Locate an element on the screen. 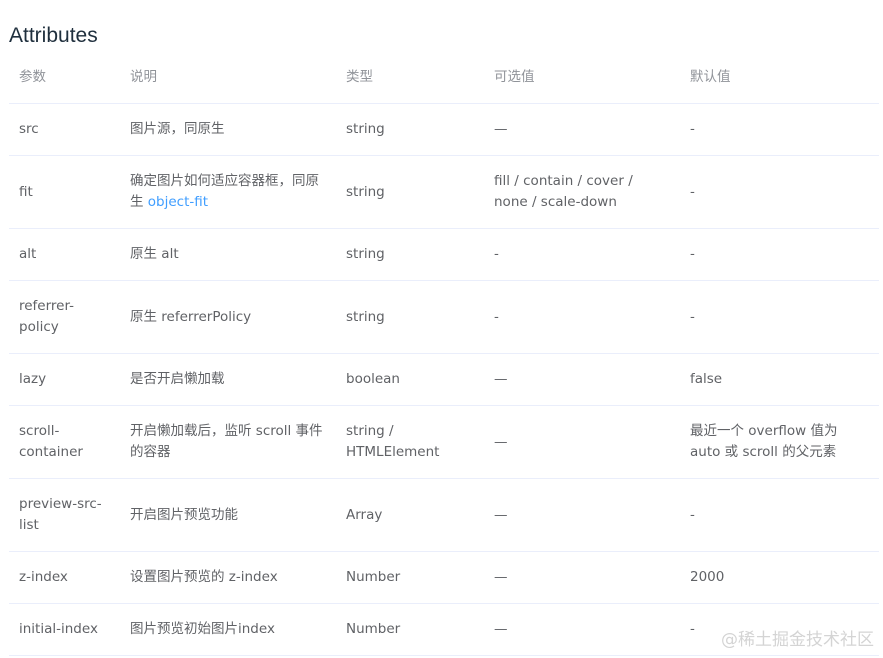  table-row: preview-src-list 开启图片预览功能 Array — - is located at coordinates (444, 515).